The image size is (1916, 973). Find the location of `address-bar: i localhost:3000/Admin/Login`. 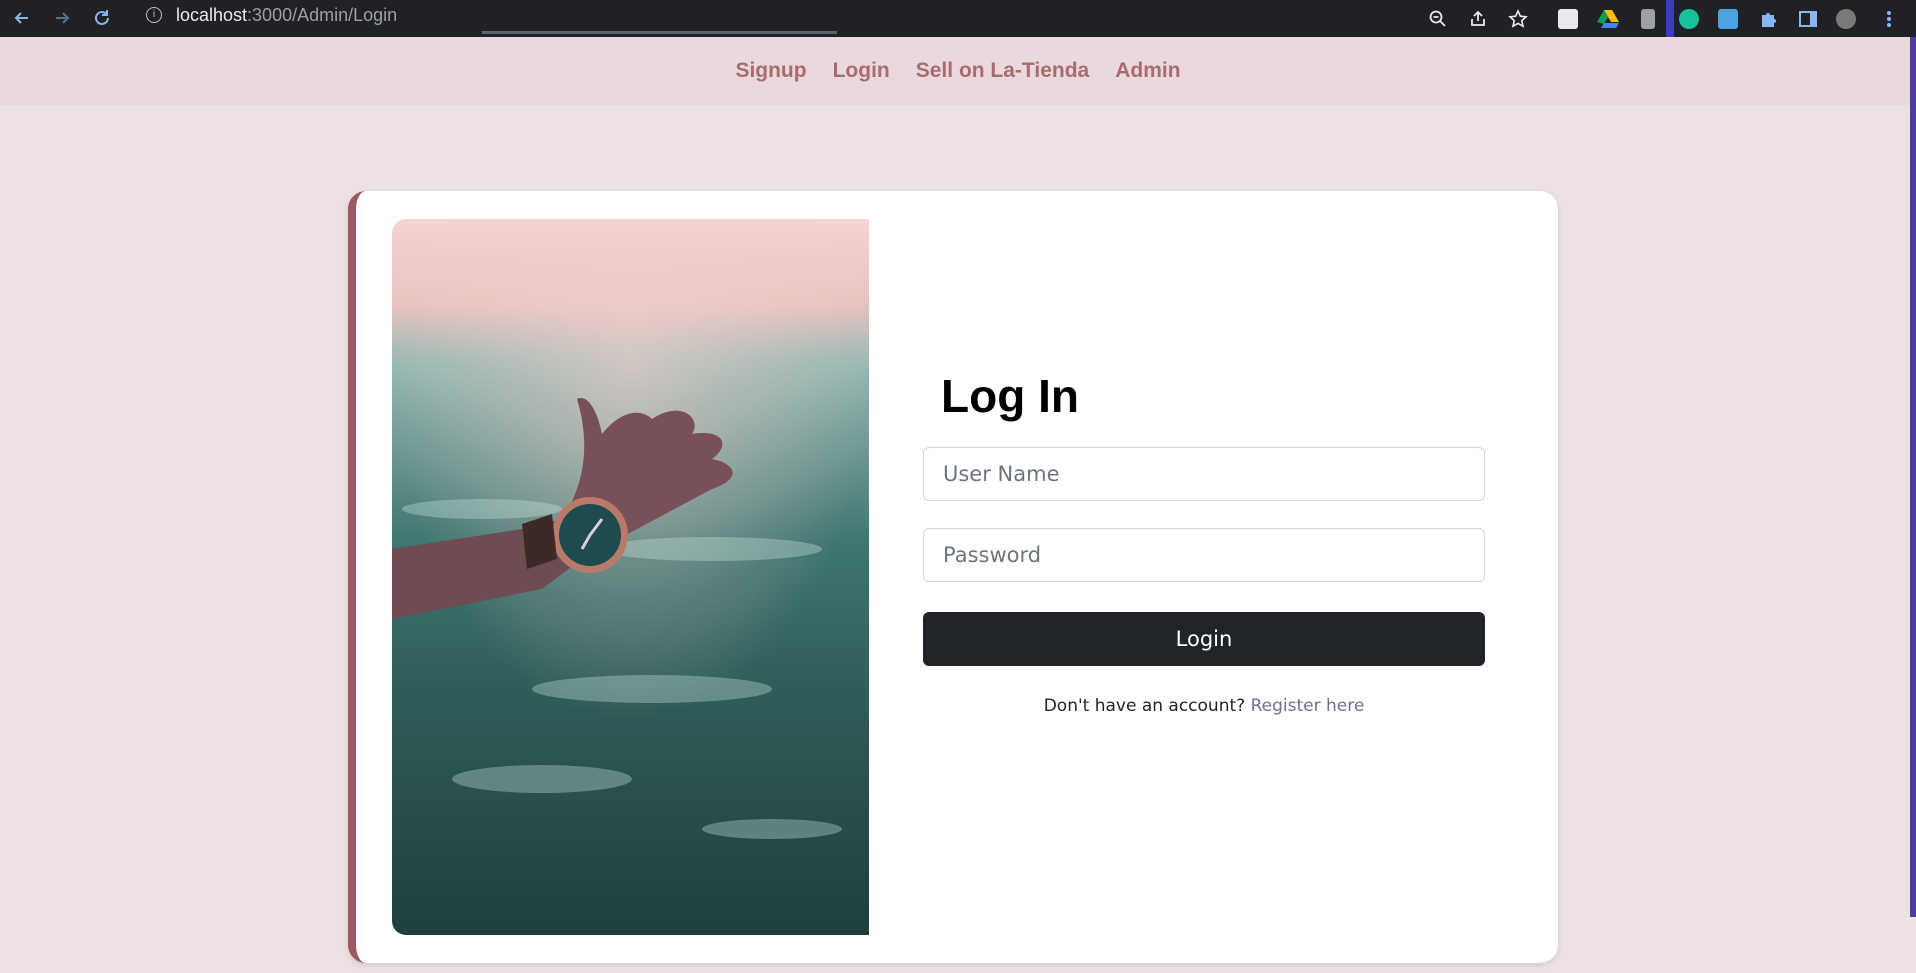

address-bar: i localhost:3000/Admin/Login is located at coordinates (487, 15).